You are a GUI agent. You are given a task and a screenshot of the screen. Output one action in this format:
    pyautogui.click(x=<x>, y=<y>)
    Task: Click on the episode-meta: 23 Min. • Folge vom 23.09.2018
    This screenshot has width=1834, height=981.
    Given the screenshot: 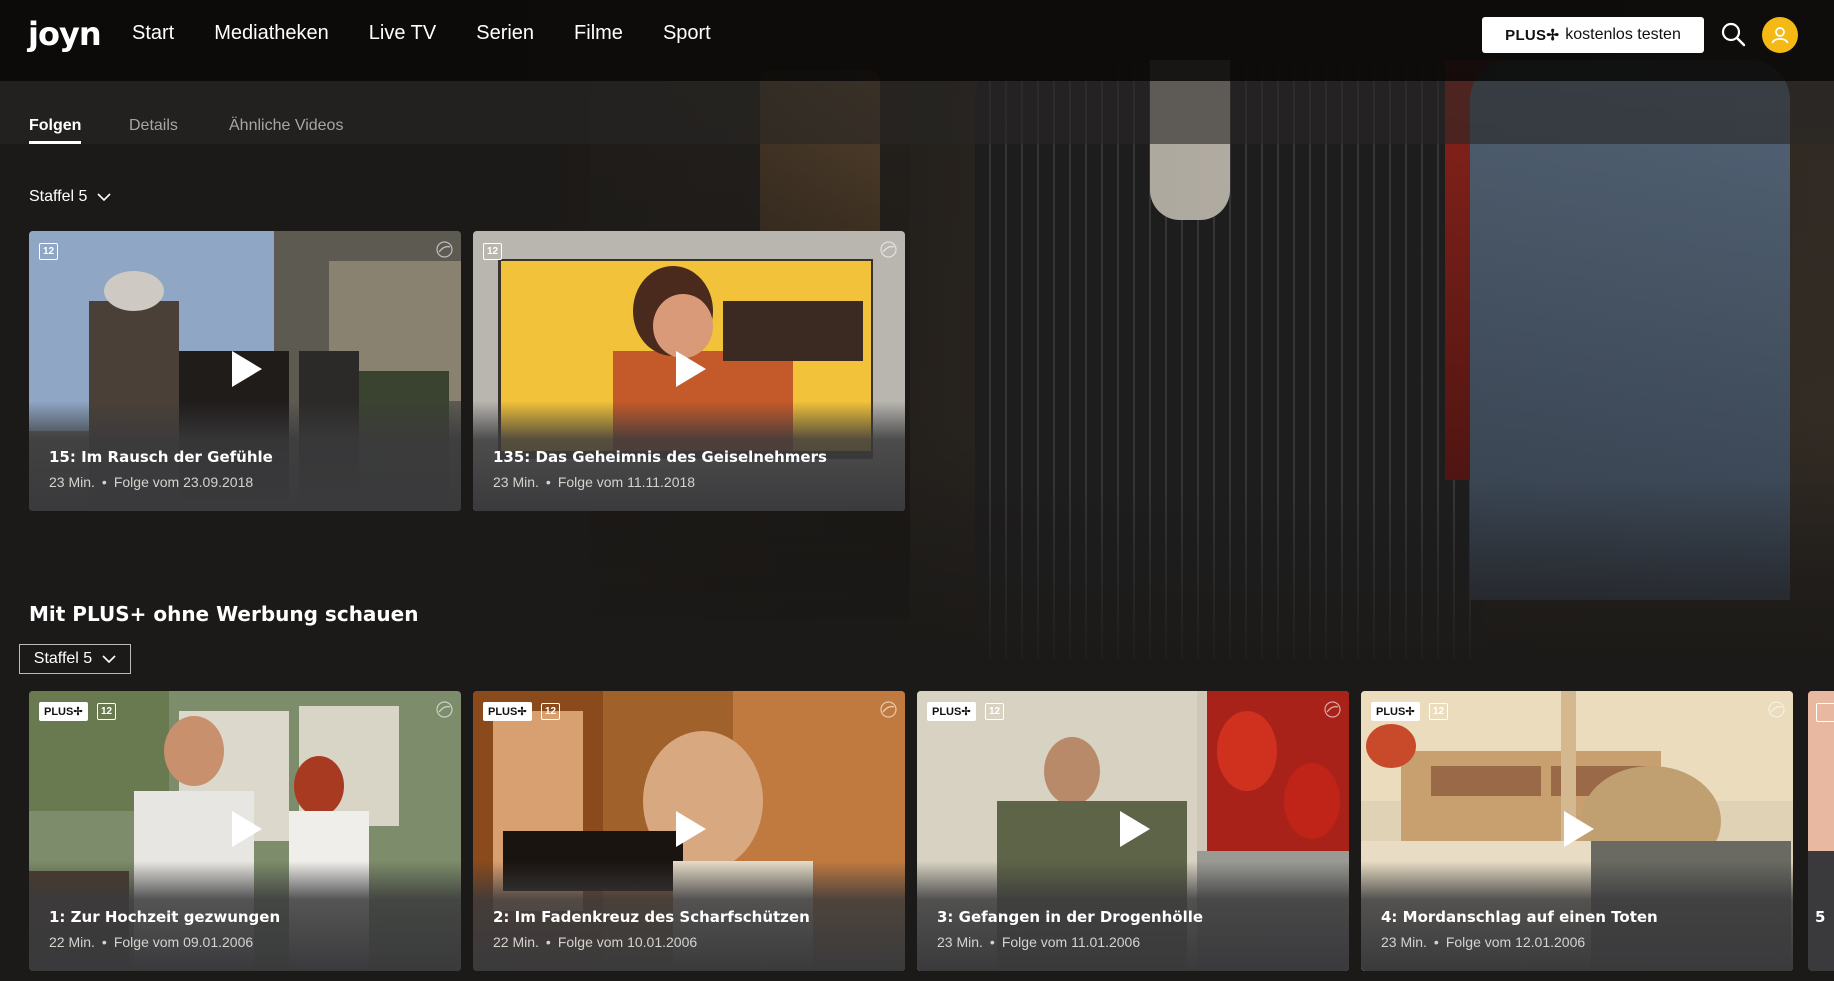 What is the action you would take?
    pyautogui.click(x=151, y=482)
    